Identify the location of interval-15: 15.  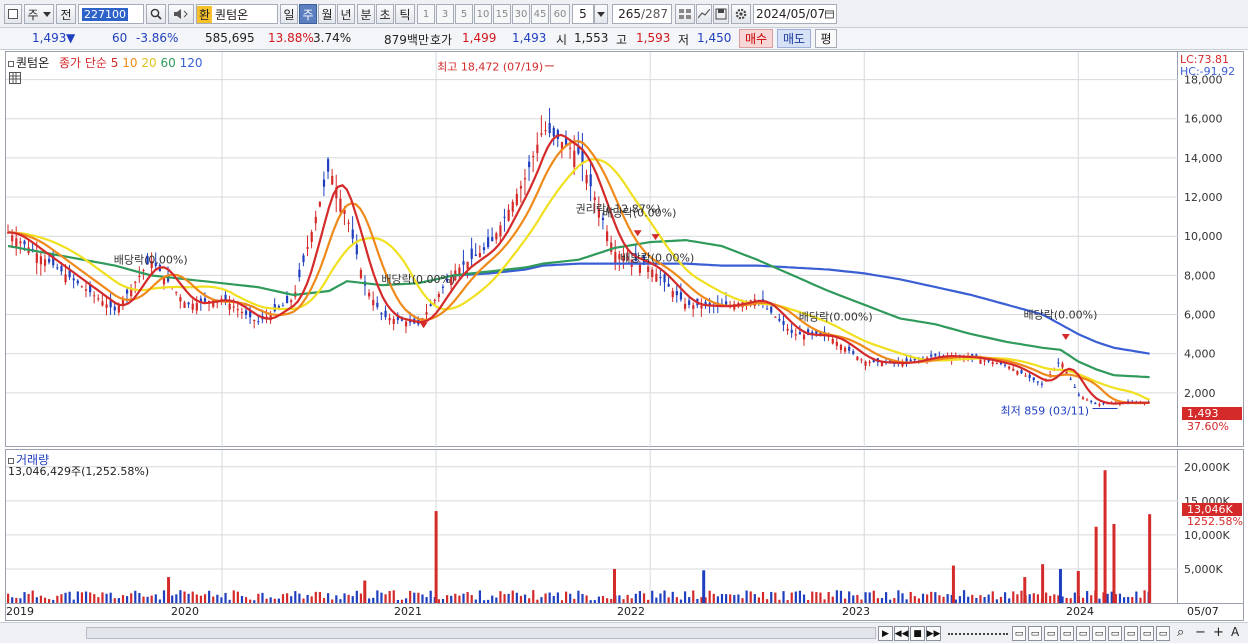
(502, 14).